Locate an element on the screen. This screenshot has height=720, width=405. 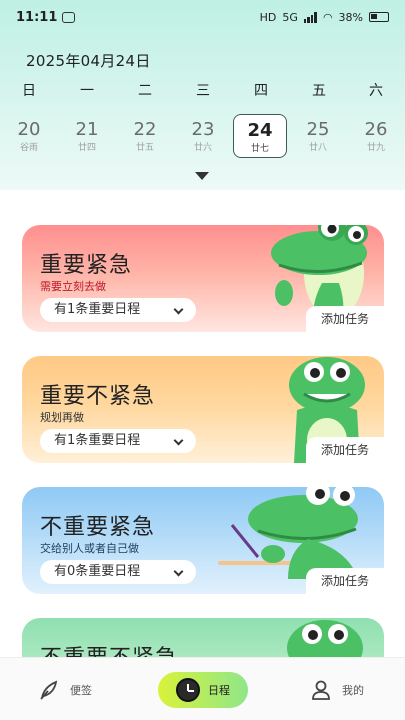
day-cell: 26 廿九 is located at coordinates (376, 136).